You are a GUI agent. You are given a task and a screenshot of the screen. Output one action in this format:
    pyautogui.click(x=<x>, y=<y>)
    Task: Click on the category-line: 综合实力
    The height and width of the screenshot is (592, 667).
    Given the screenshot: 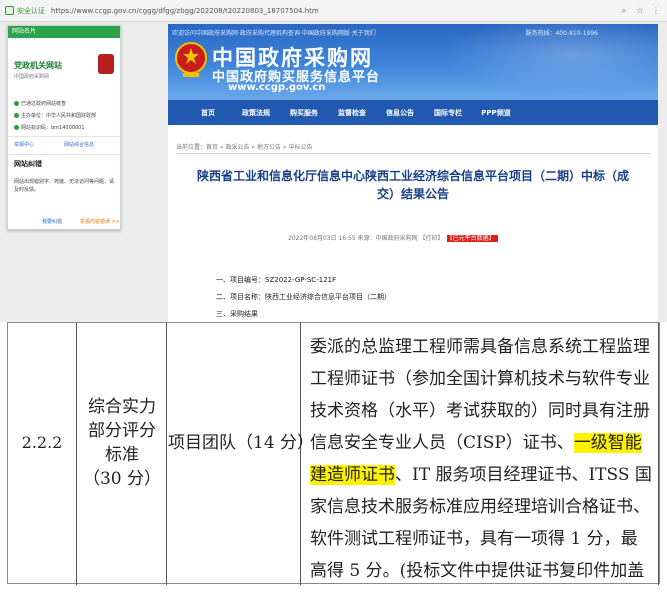 What is the action you would take?
    pyautogui.click(x=122, y=407)
    